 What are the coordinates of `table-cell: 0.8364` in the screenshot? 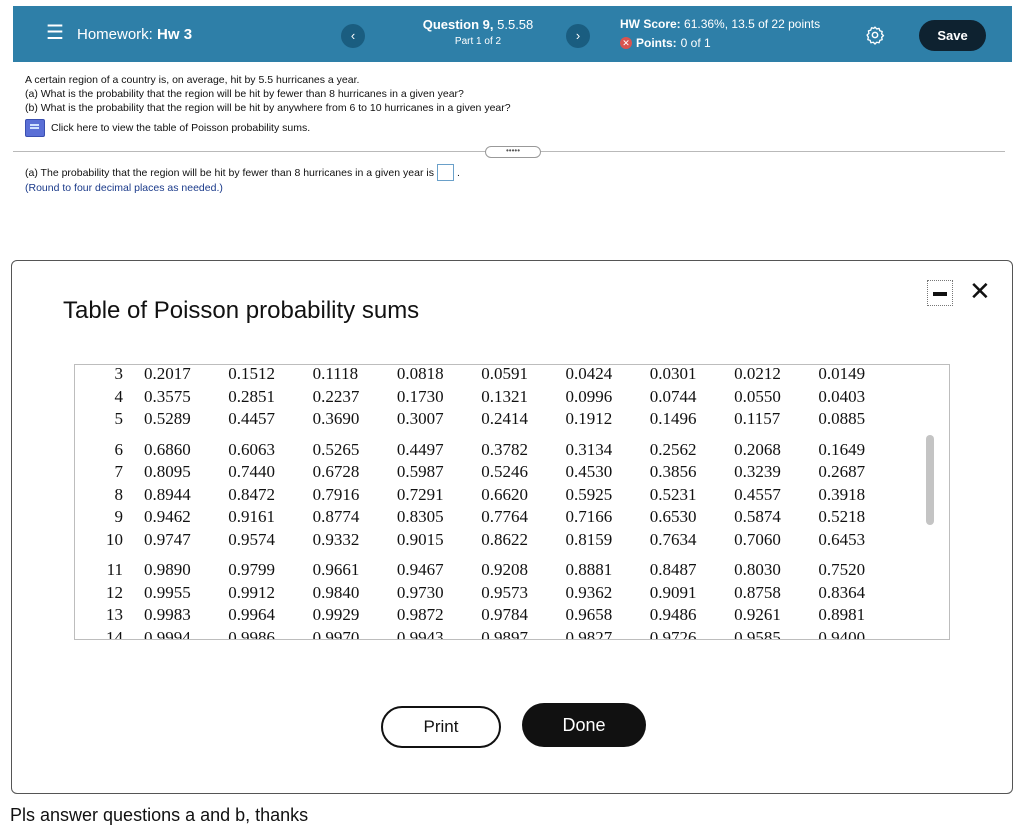 It's located at (842, 592).